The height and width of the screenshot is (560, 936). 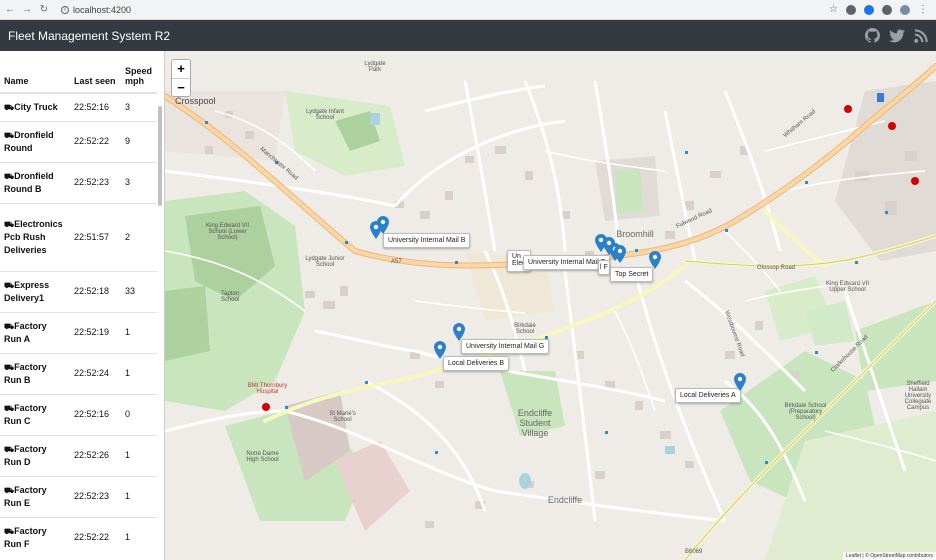 What do you see at coordinates (95, 373) in the screenshot?
I see `last-seen-cell: 22:52:24` at bounding box center [95, 373].